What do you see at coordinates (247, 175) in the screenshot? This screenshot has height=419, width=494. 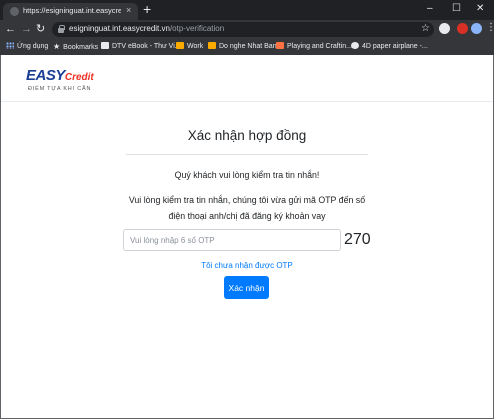 I see `check-message-notice: Quý khách vui lòng kiểm tra tin nhắn!` at bounding box center [247, 175].